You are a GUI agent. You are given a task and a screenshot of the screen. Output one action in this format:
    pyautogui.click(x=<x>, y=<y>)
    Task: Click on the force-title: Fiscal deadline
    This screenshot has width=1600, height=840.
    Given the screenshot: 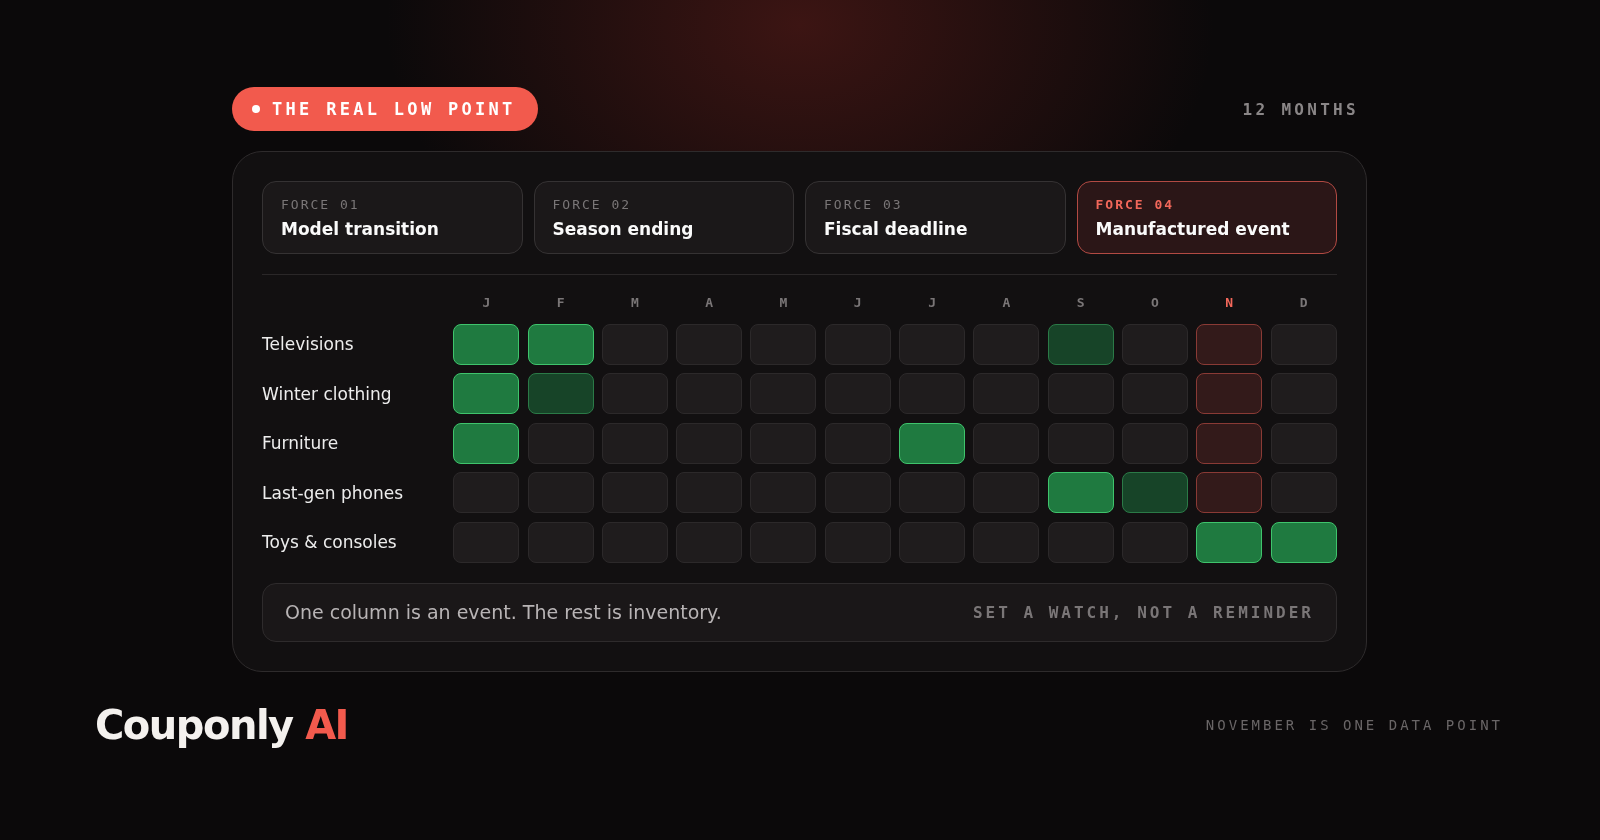 What is the action you would take?
    pyautogui.click(x=896, y=229)
    